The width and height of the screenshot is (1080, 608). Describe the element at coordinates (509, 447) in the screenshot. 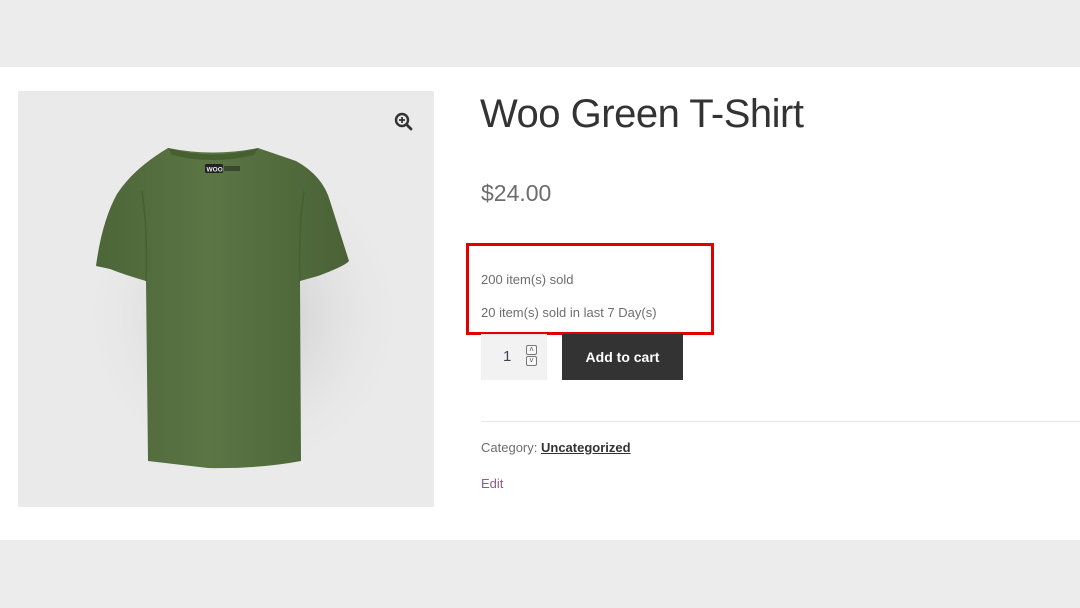

I see `category-label: Category:` at that location.